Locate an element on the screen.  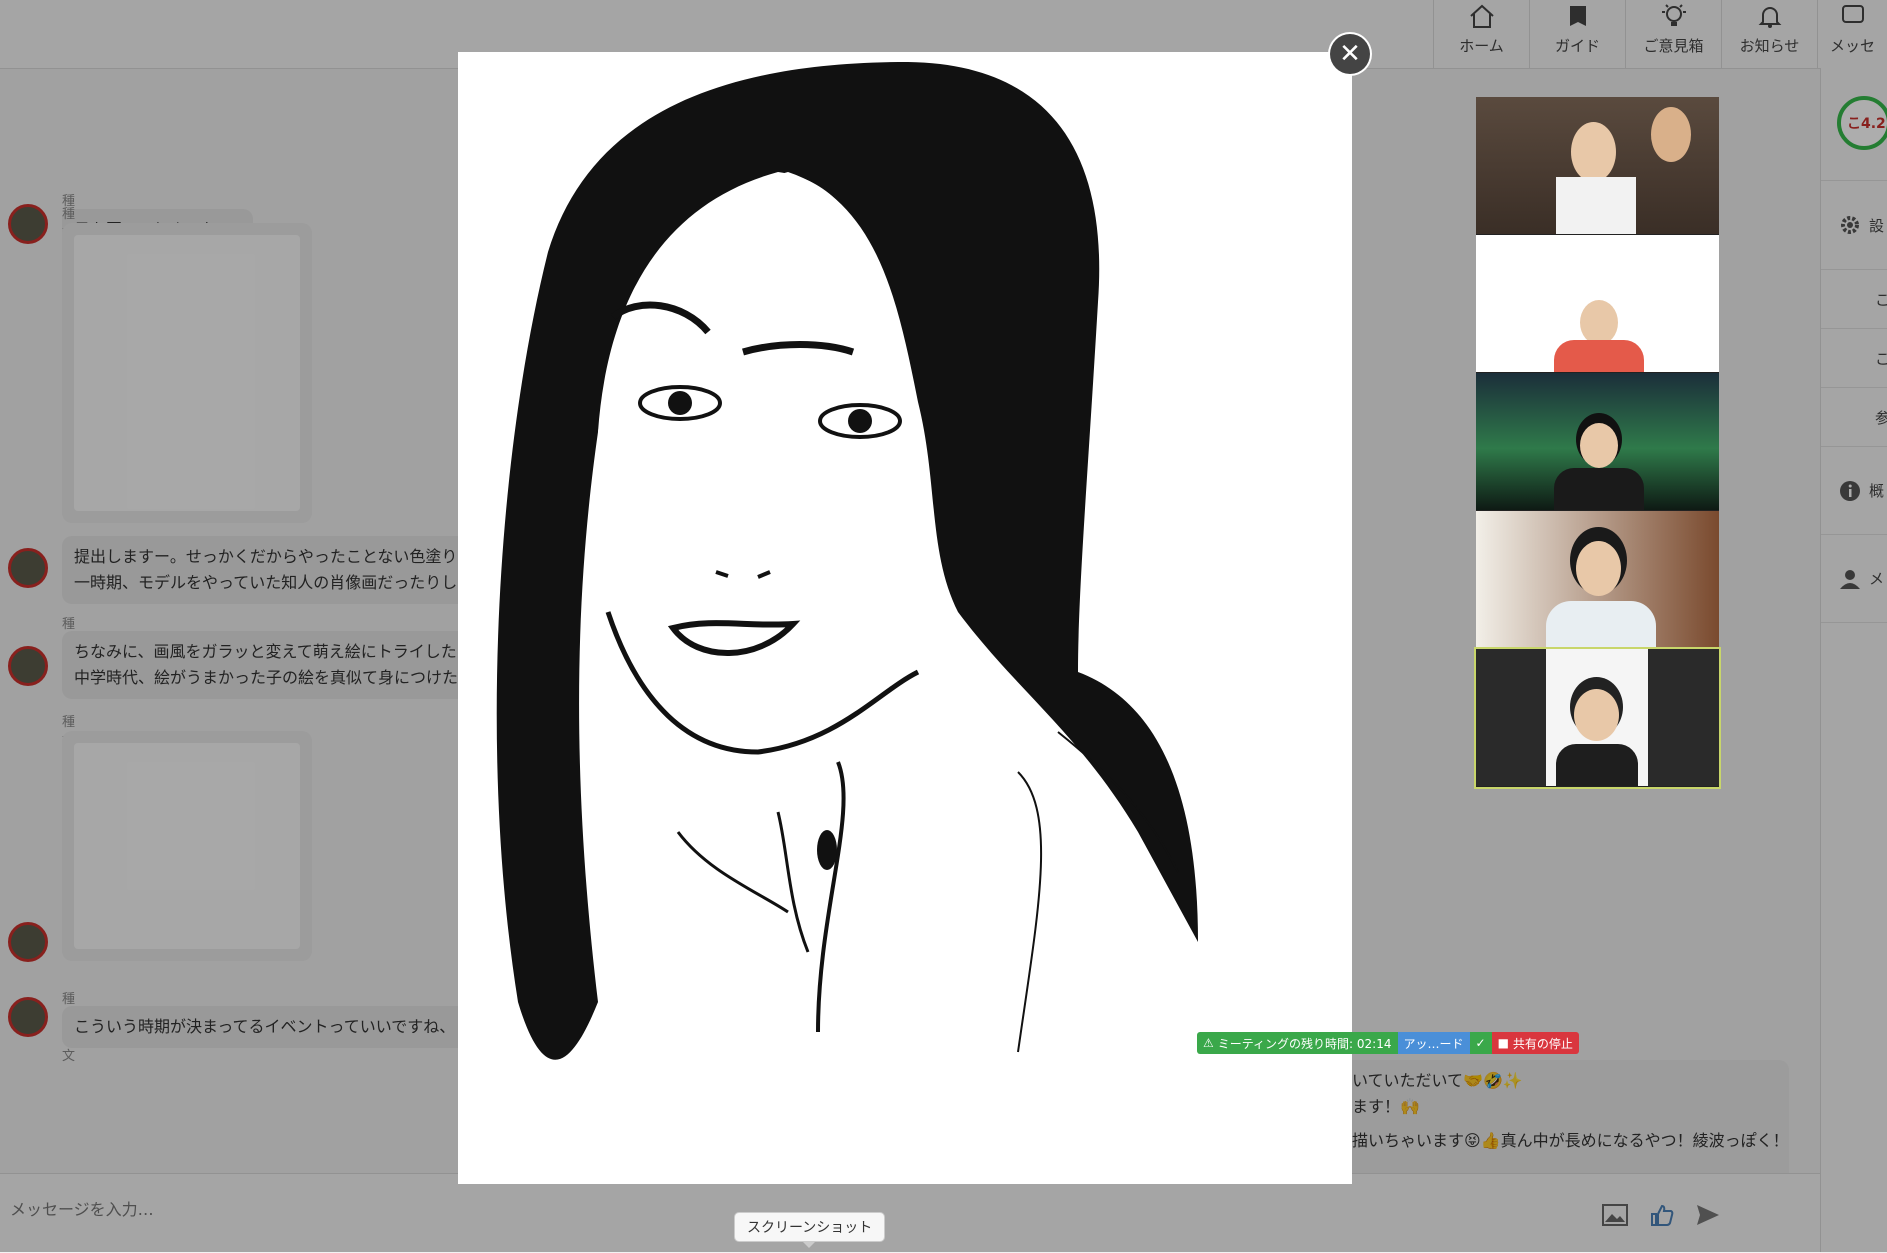
screenshot-tooltip: スクリーンショット is located at coordinates (810, 1230).